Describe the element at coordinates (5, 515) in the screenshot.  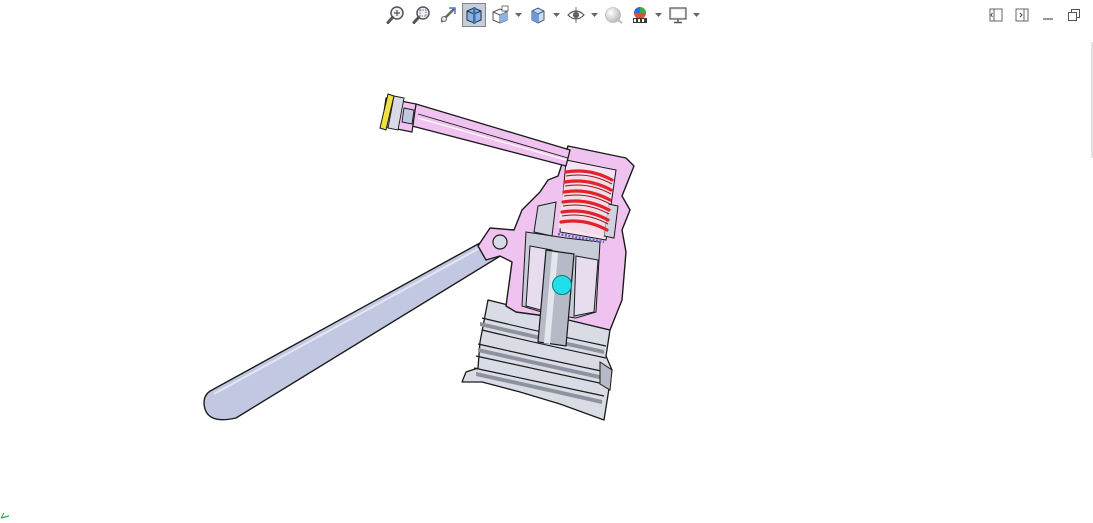
I see `axis-triad-icon` at that location.